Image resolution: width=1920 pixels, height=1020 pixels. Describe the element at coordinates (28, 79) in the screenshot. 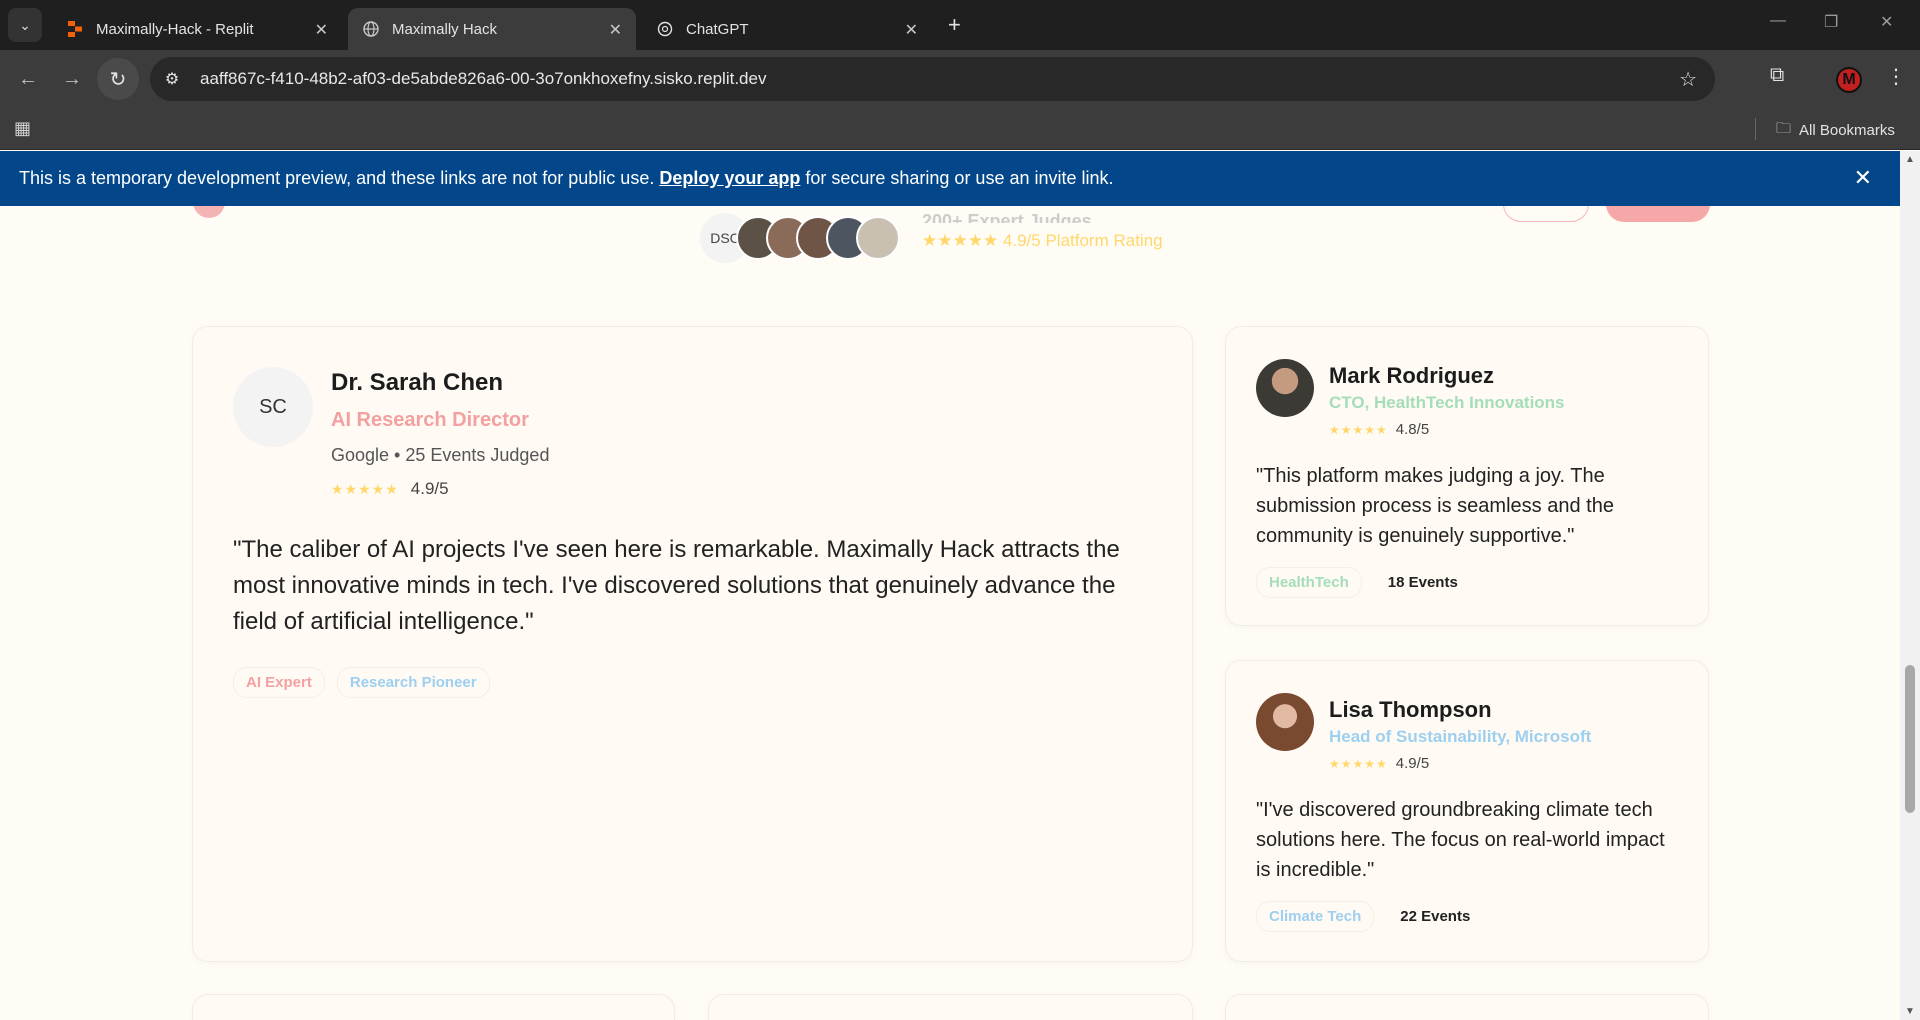

I see `back-arrow-icon: ←` at that location.